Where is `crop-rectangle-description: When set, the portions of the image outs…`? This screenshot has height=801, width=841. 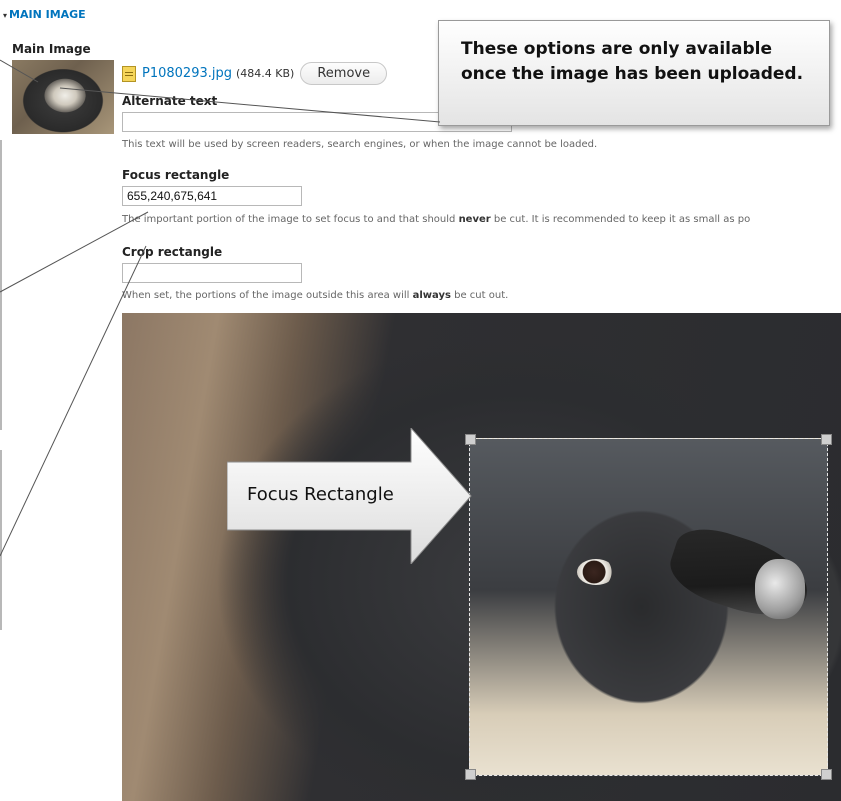 crop-rectangle-description: When set, the portions of the image outs… is located at coordinates (315, 295).